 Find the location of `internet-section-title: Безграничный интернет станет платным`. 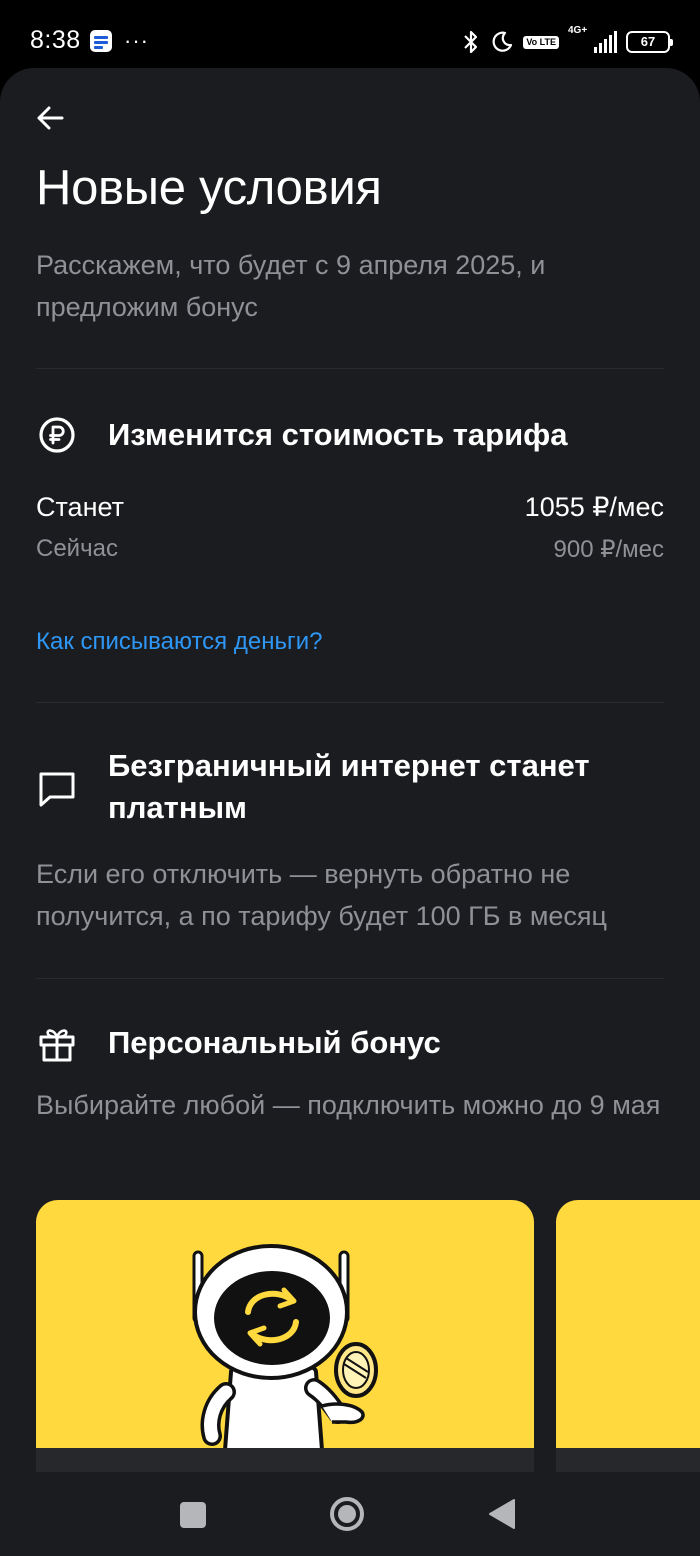

internet-section-title: Безграничный интернет станет платным is located at coordinates (349, 786).